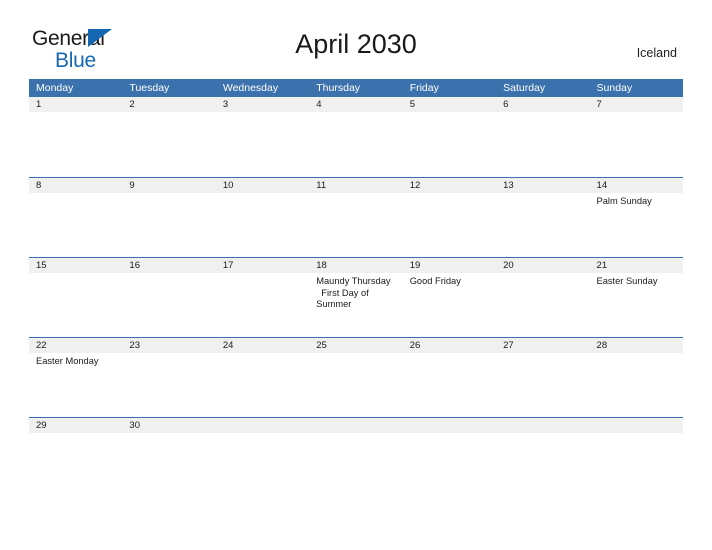  I want to click on page-header: General Blue April 2030 Iceland, so click(356, 35).